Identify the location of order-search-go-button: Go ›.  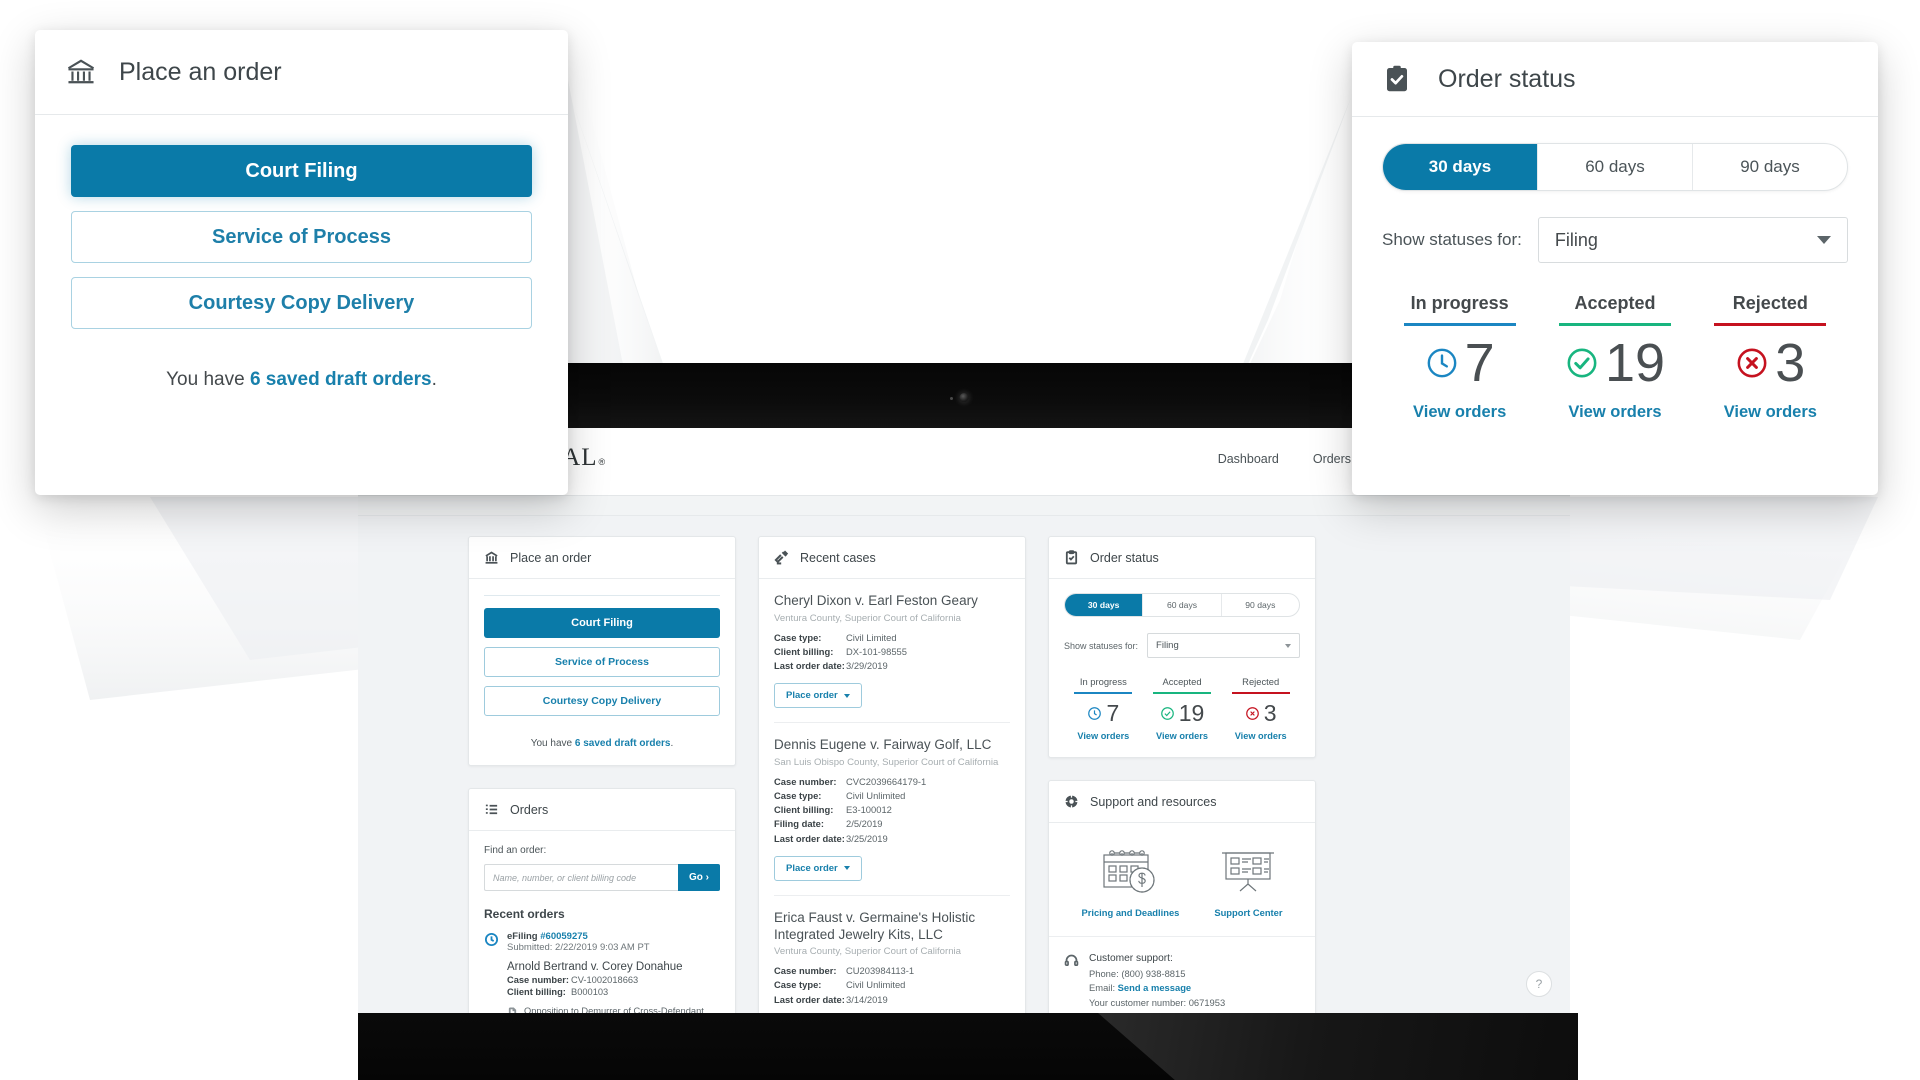
(699, 877).